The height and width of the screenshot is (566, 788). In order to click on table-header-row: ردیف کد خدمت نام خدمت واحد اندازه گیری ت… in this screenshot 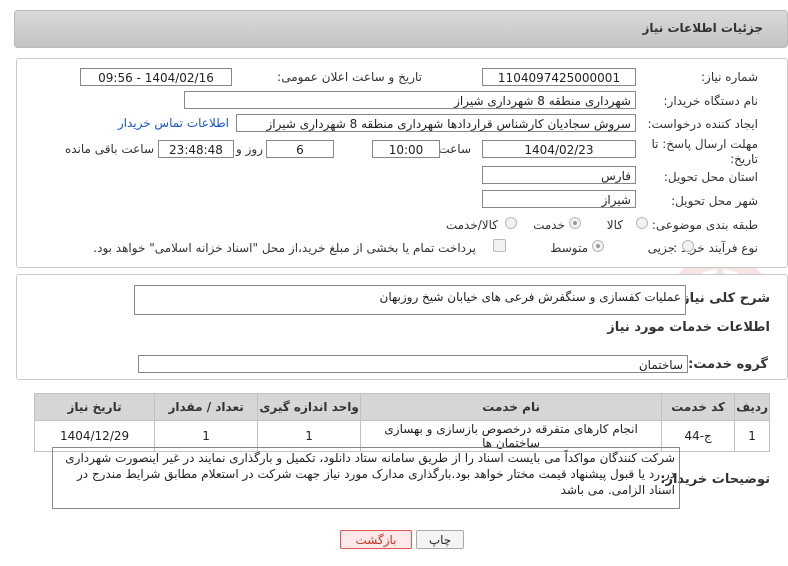, I will do `click(401, 407)`.